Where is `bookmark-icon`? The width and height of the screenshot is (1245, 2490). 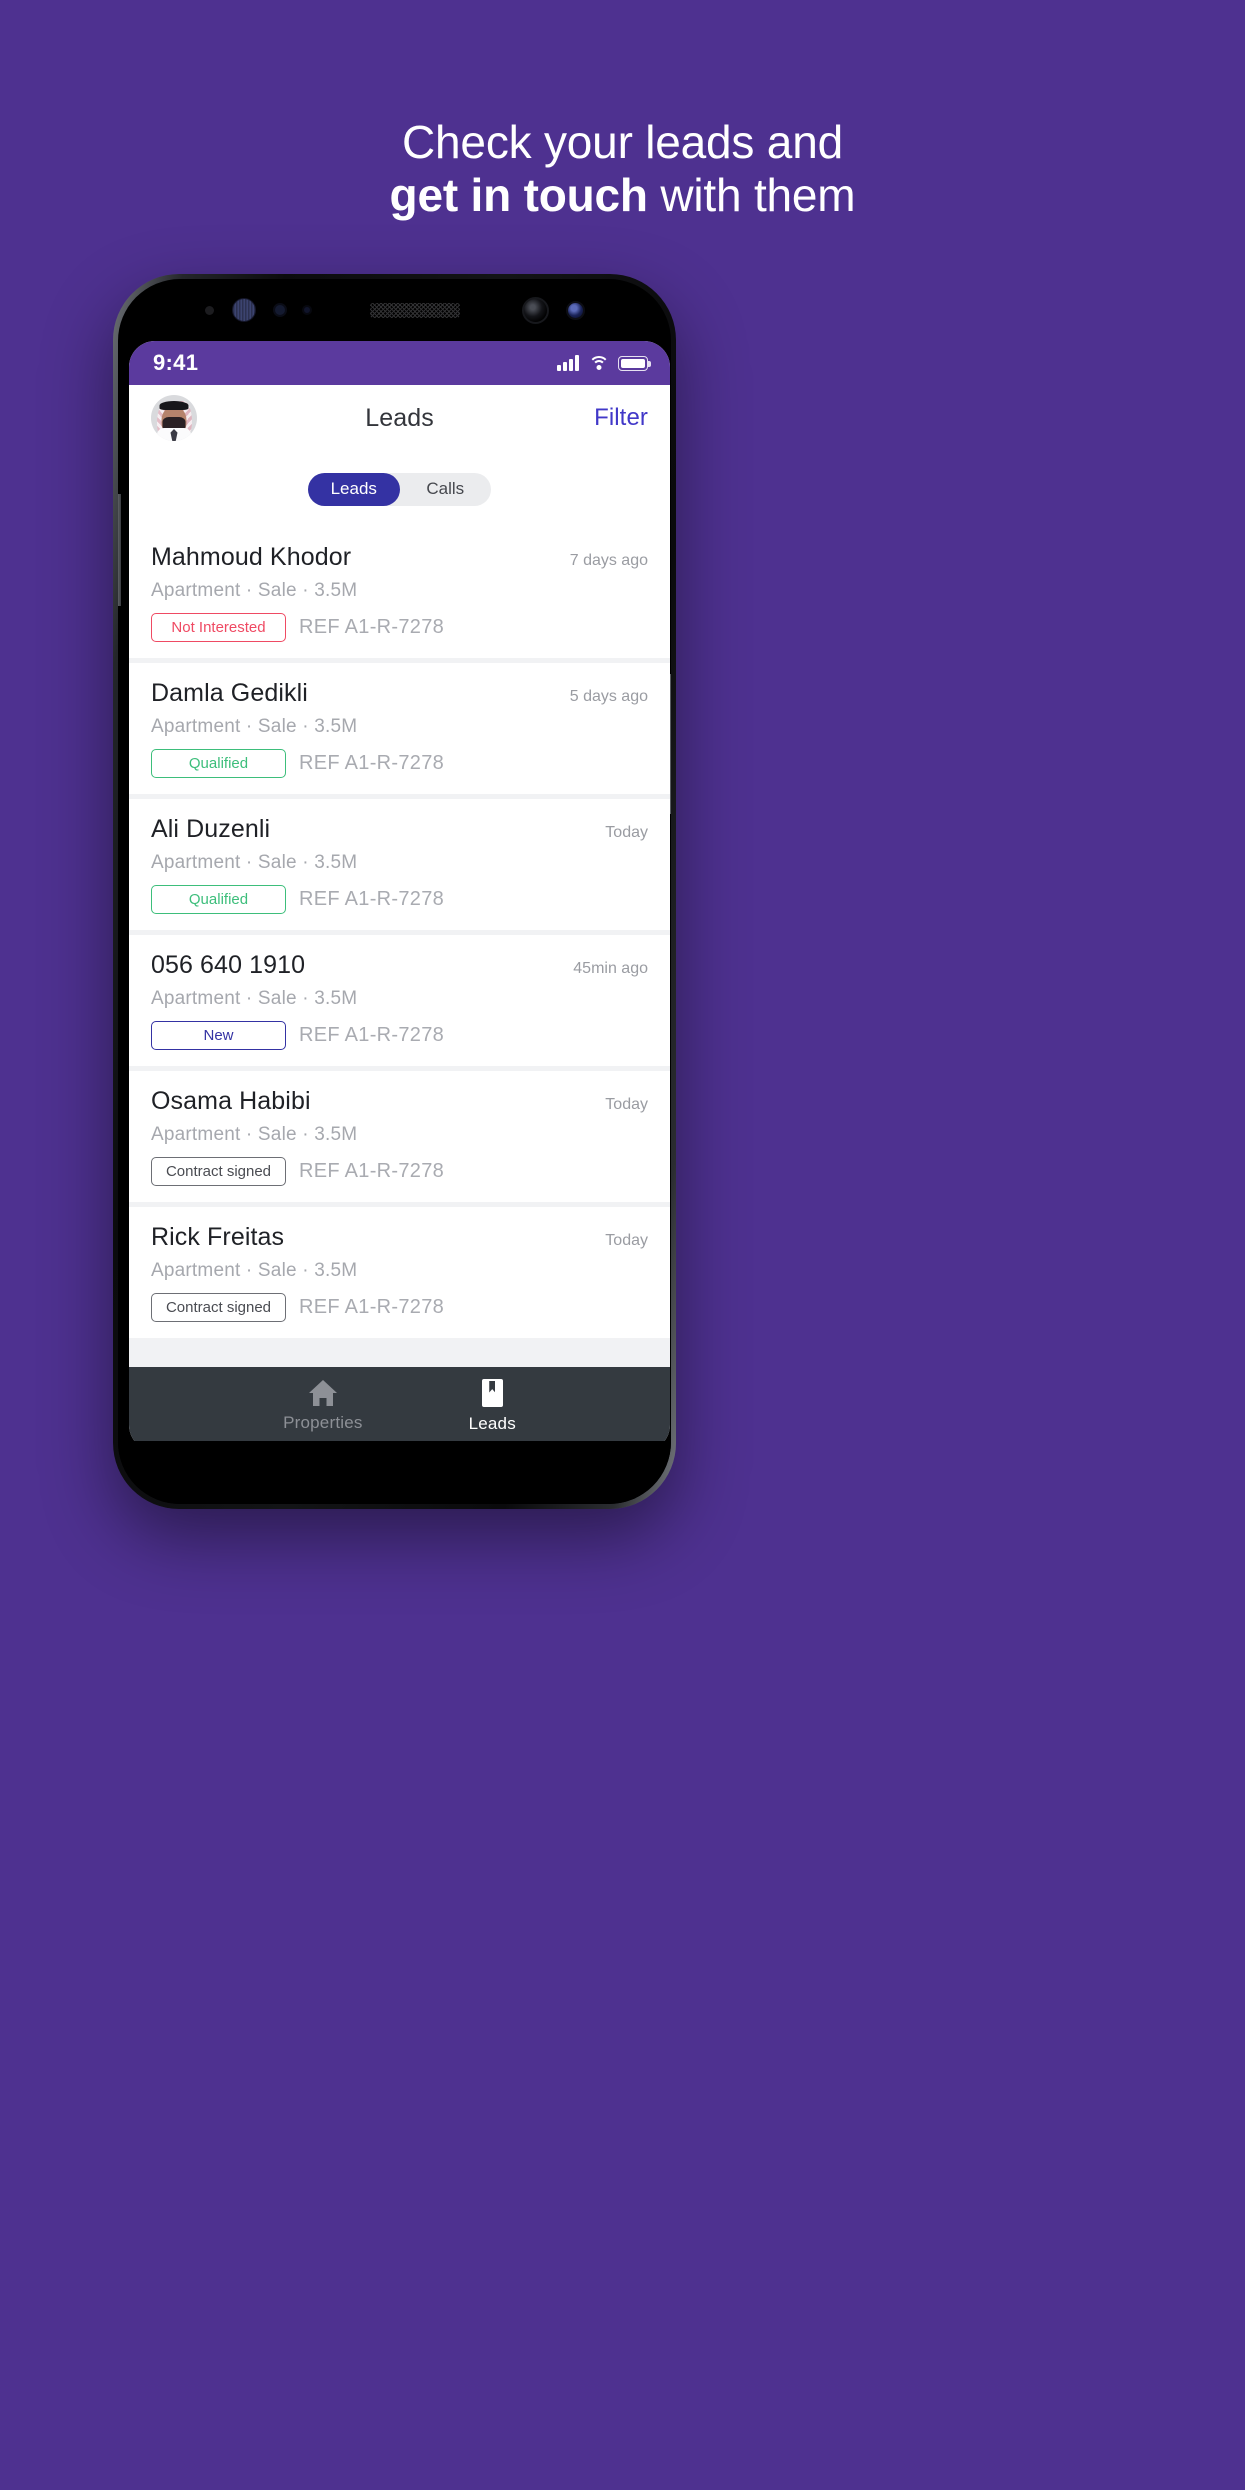 bookmark-icon is located at coordinates (492, 1392).